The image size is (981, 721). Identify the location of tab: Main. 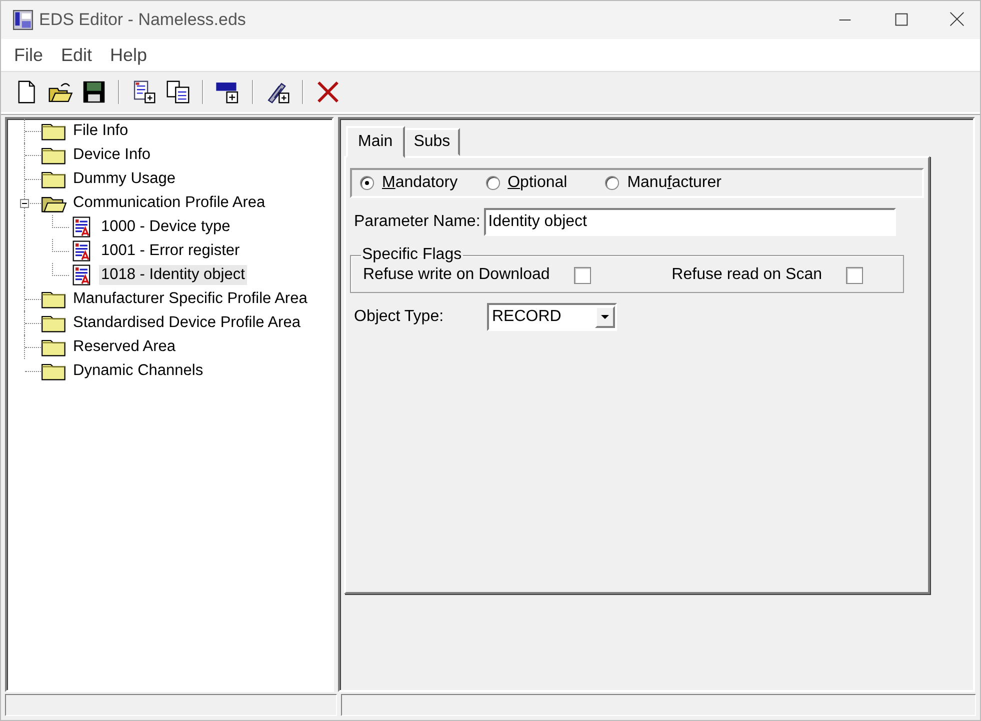
(375, 142).